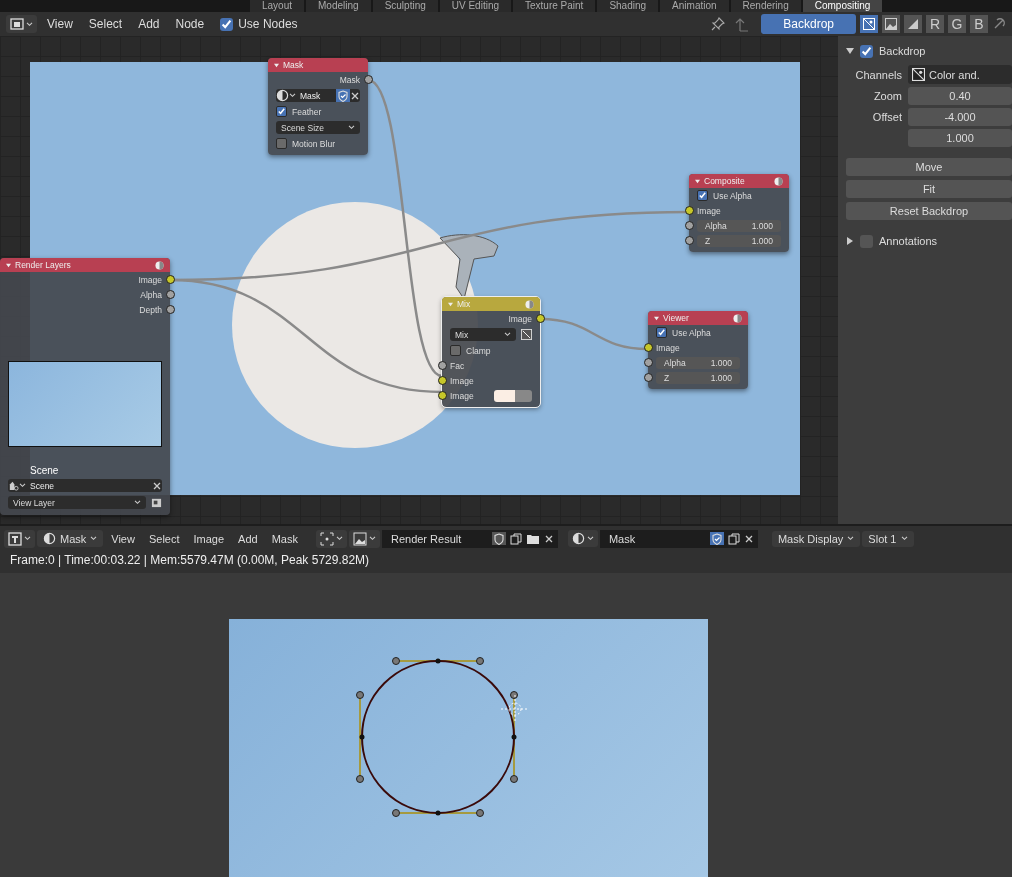 Image resolution: width=1012 pixels, height=877 pixels. I want to click on panel-button: Fit, so click(929, 189).